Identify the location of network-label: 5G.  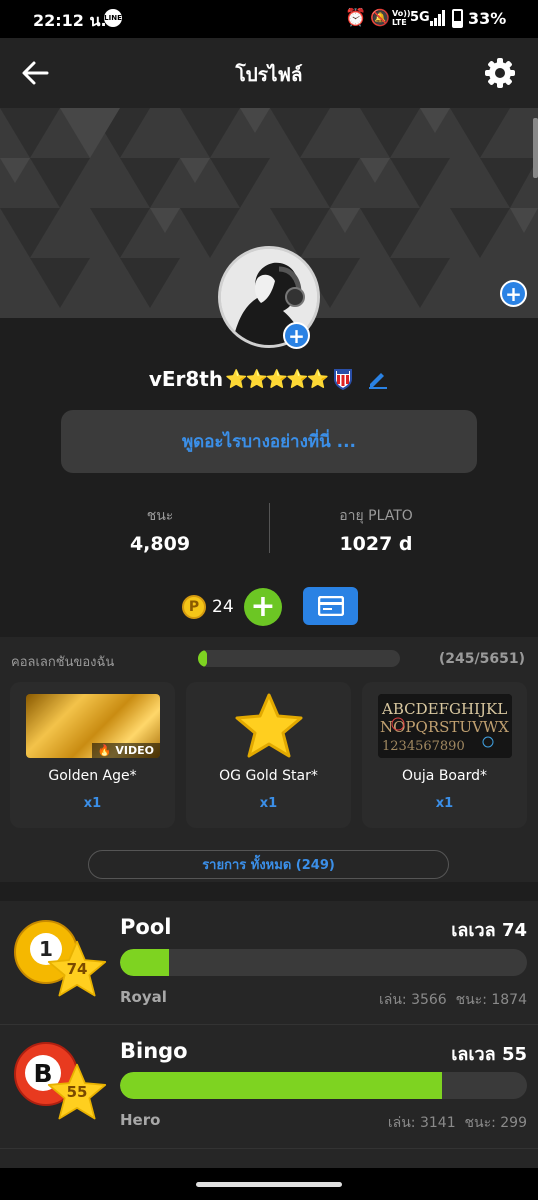
(420, 17).